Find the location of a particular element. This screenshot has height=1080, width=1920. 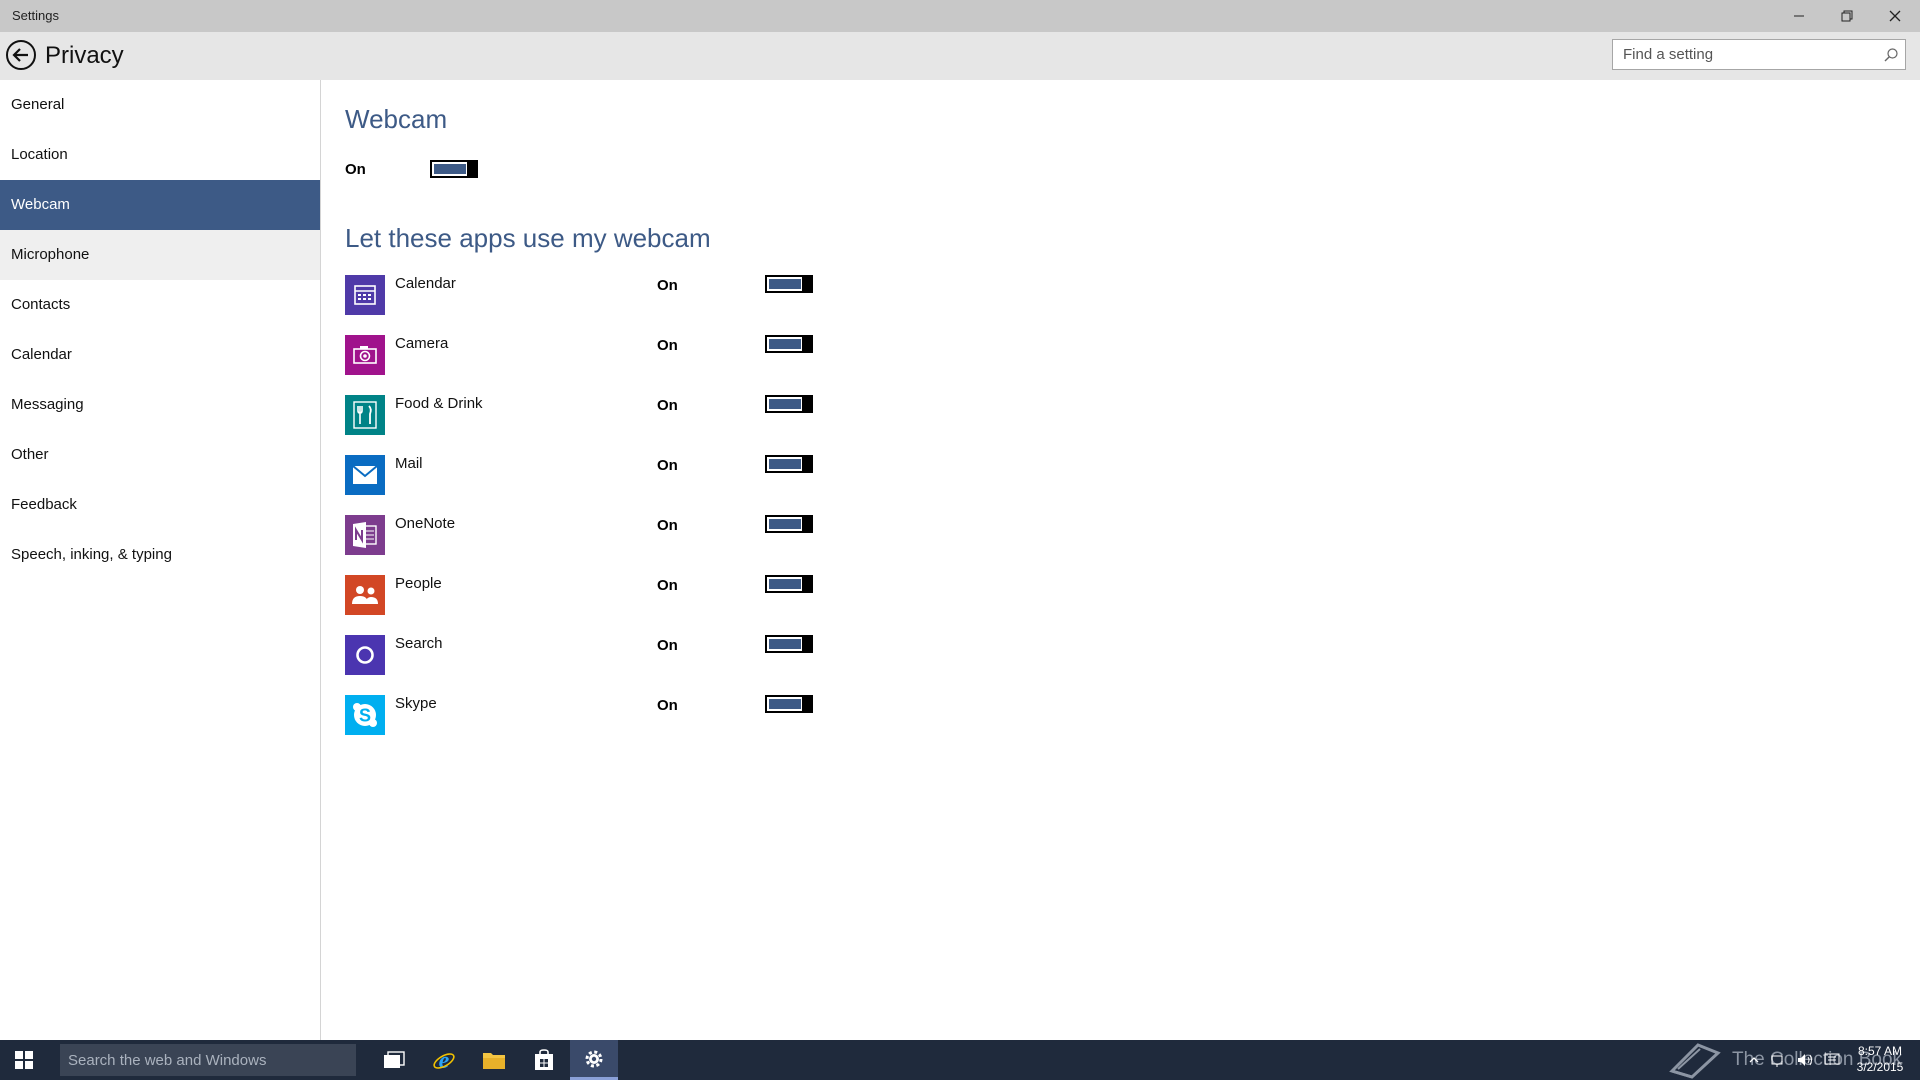

svg-text: S is located at coordinates (365, 716).